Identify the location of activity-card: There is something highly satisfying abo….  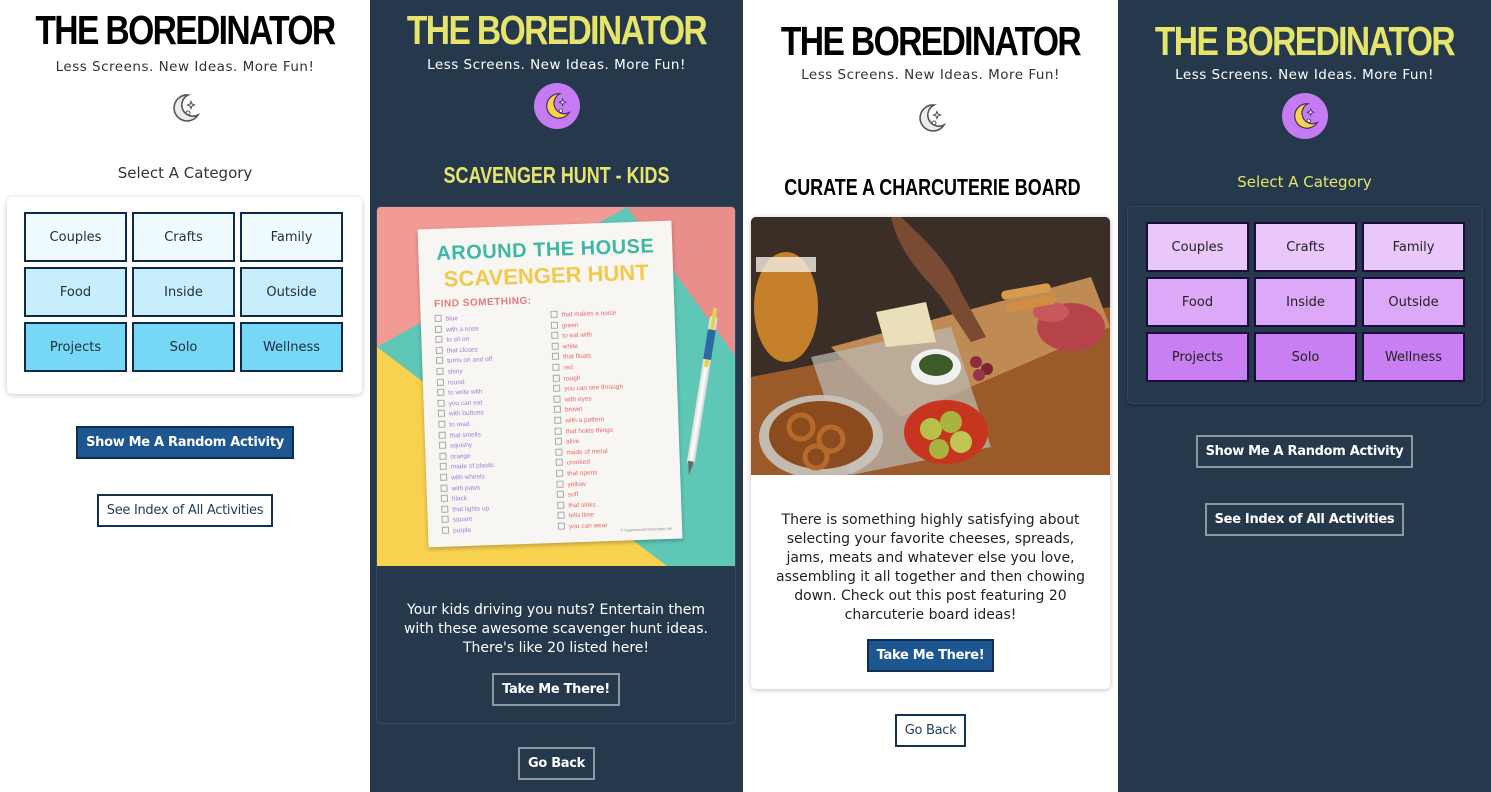
(930, 453).